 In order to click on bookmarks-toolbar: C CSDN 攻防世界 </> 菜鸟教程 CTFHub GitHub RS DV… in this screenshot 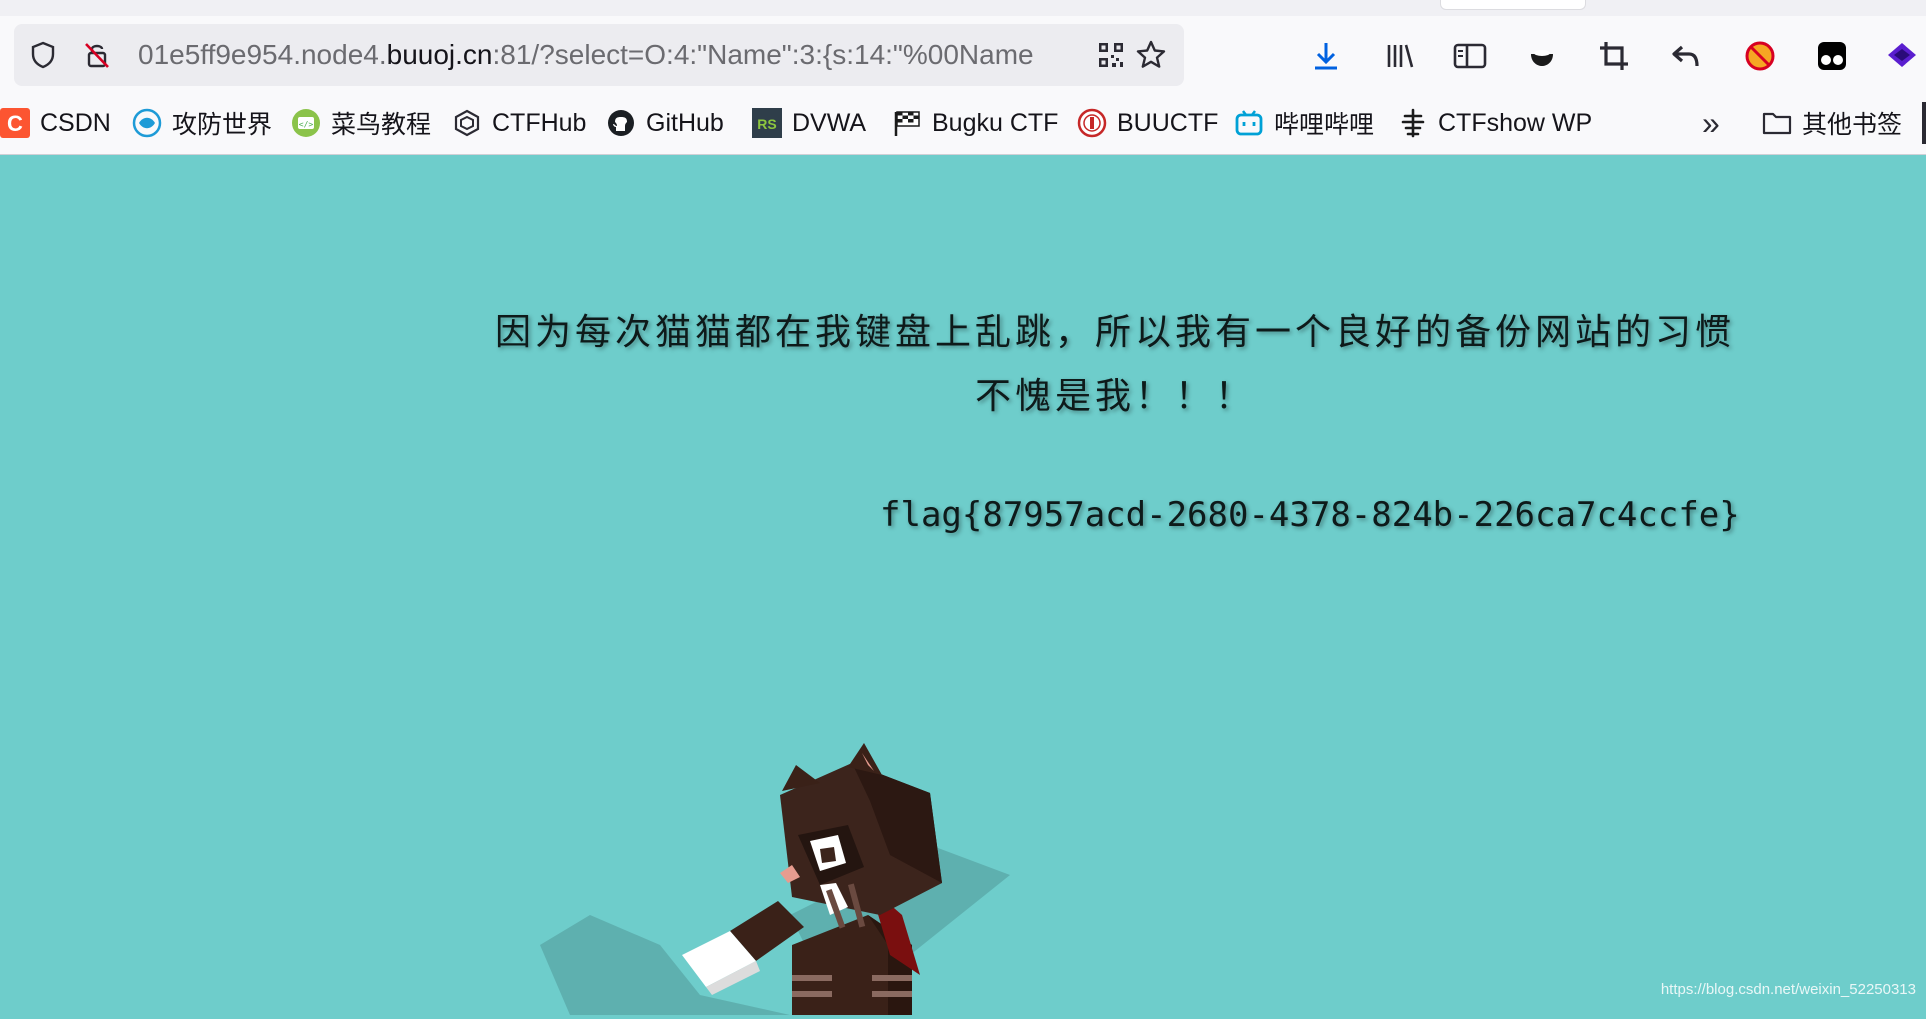, I will do `click(963, 123)`.